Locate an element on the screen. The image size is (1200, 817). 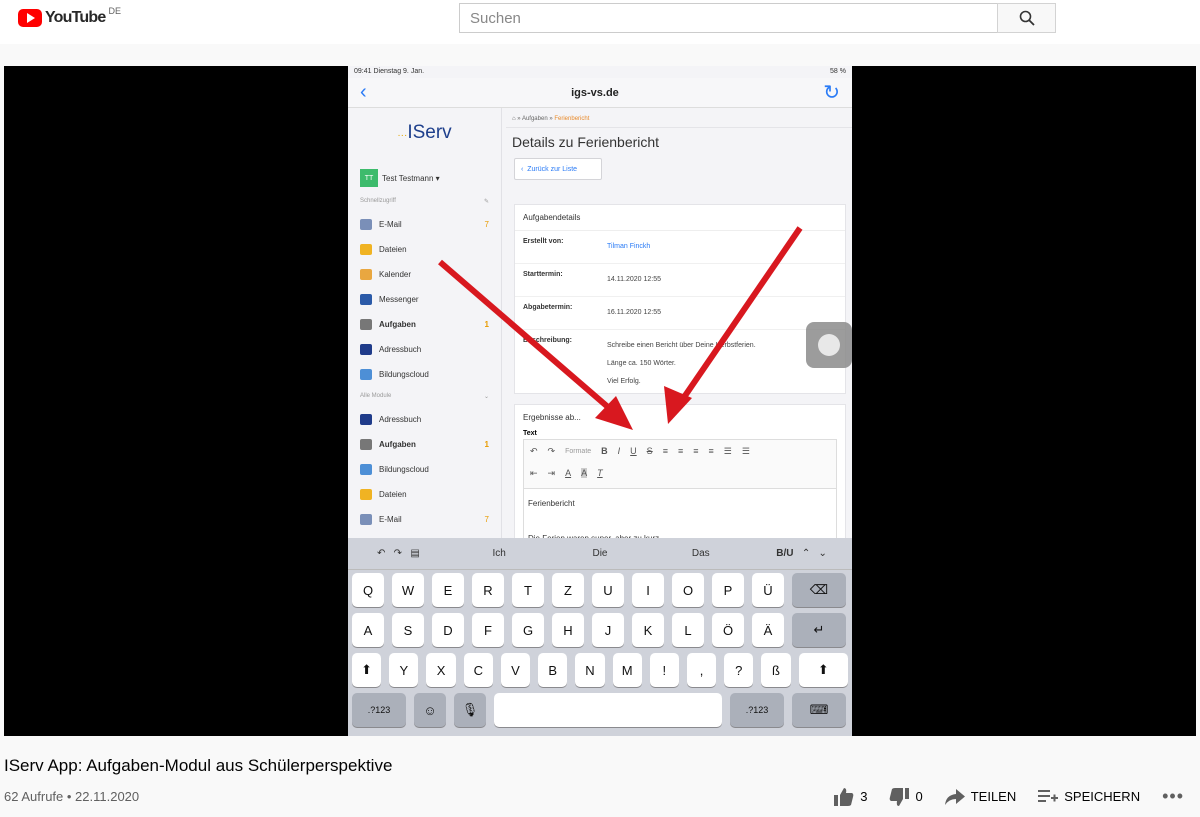
keyboard-dismiss-icon: ⌨ is located at coordinates (819, 710).